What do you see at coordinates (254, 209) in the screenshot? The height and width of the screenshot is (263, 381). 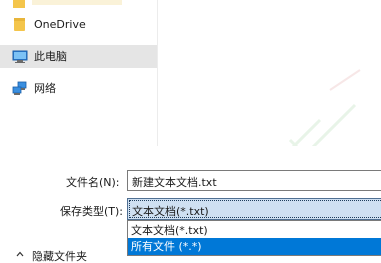 I see `filetype-select: 文本文档(*.txt)` at bounding box center [254, 209].